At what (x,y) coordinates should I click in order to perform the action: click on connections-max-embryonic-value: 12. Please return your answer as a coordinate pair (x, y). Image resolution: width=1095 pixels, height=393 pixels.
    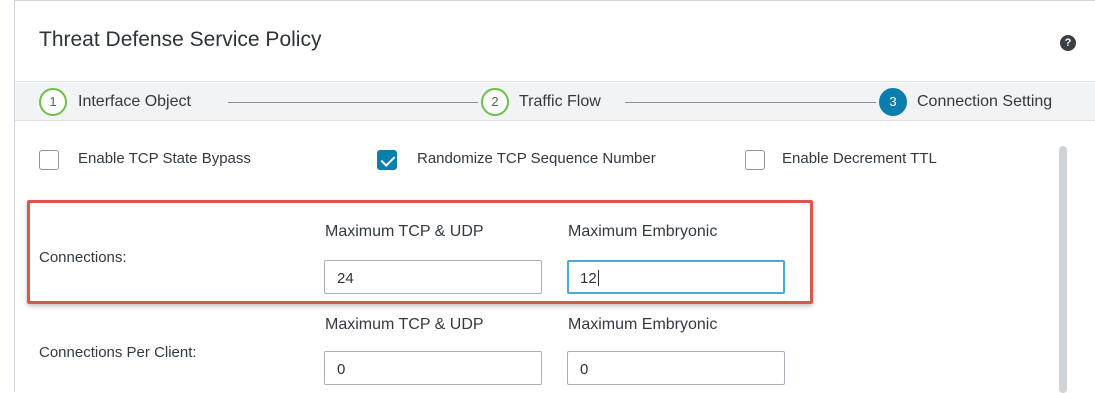
    Looking at the image, I should click on (588, 278).